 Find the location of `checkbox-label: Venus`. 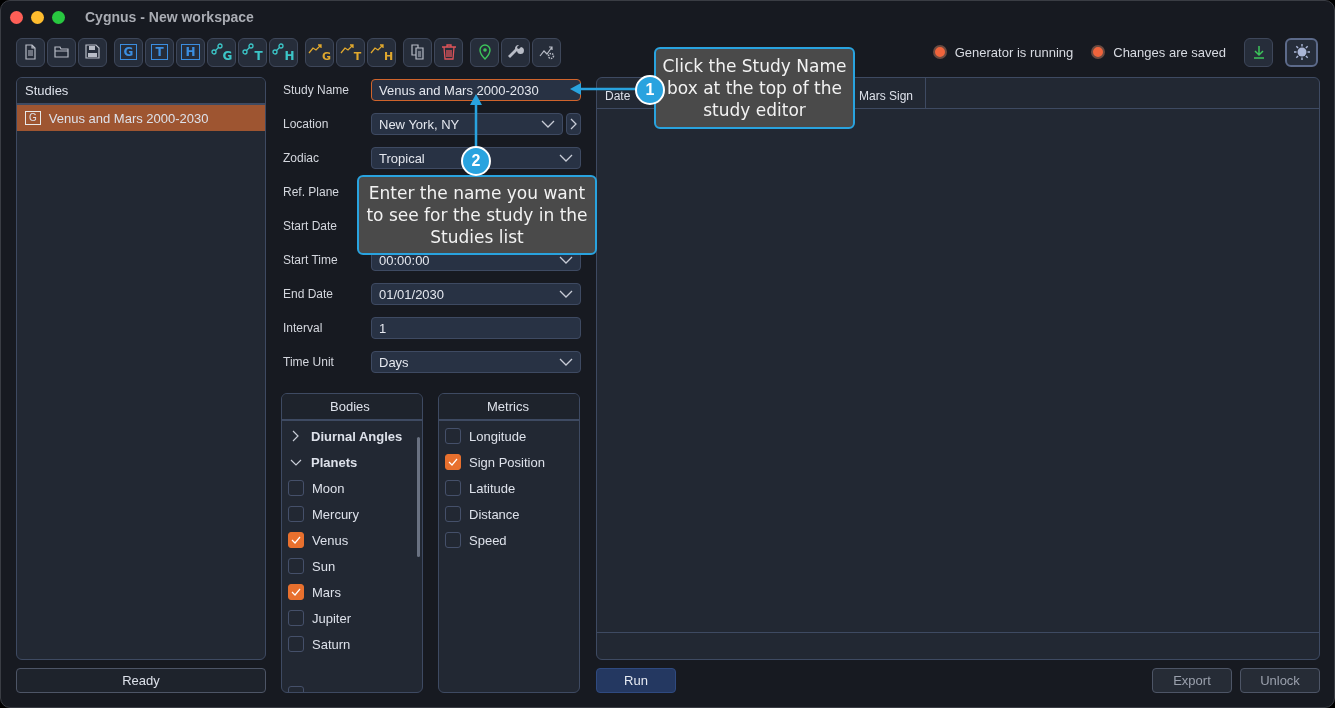

checkbox-label: Venus is located at coordinates (330, 540).